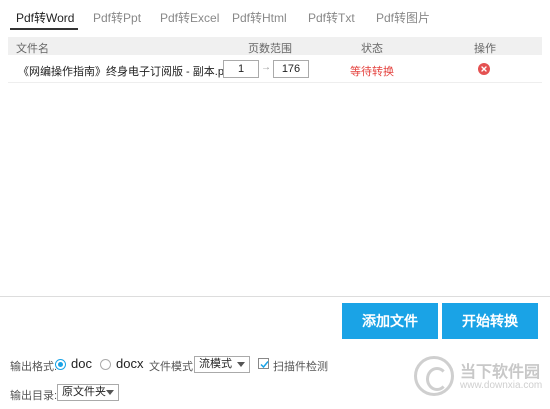  Describe the element at coordinates (84, 392) in the screenshot. I see `output-dir-value: 原文件夹` at that location.